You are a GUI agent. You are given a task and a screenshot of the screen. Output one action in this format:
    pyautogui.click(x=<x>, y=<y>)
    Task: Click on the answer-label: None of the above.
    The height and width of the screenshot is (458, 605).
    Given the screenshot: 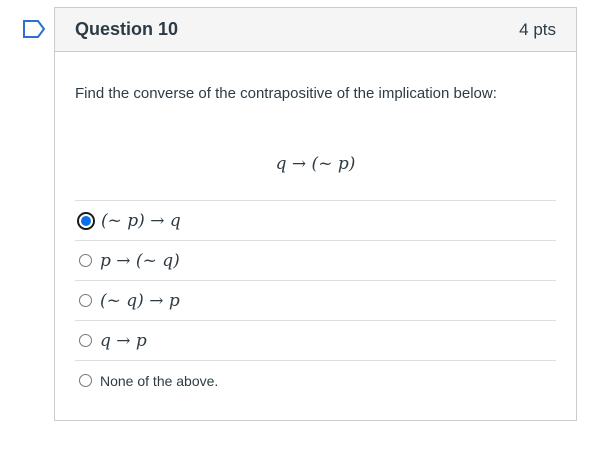 What is the action you would take?
    pyautogui.click(x=159, y=381)
    